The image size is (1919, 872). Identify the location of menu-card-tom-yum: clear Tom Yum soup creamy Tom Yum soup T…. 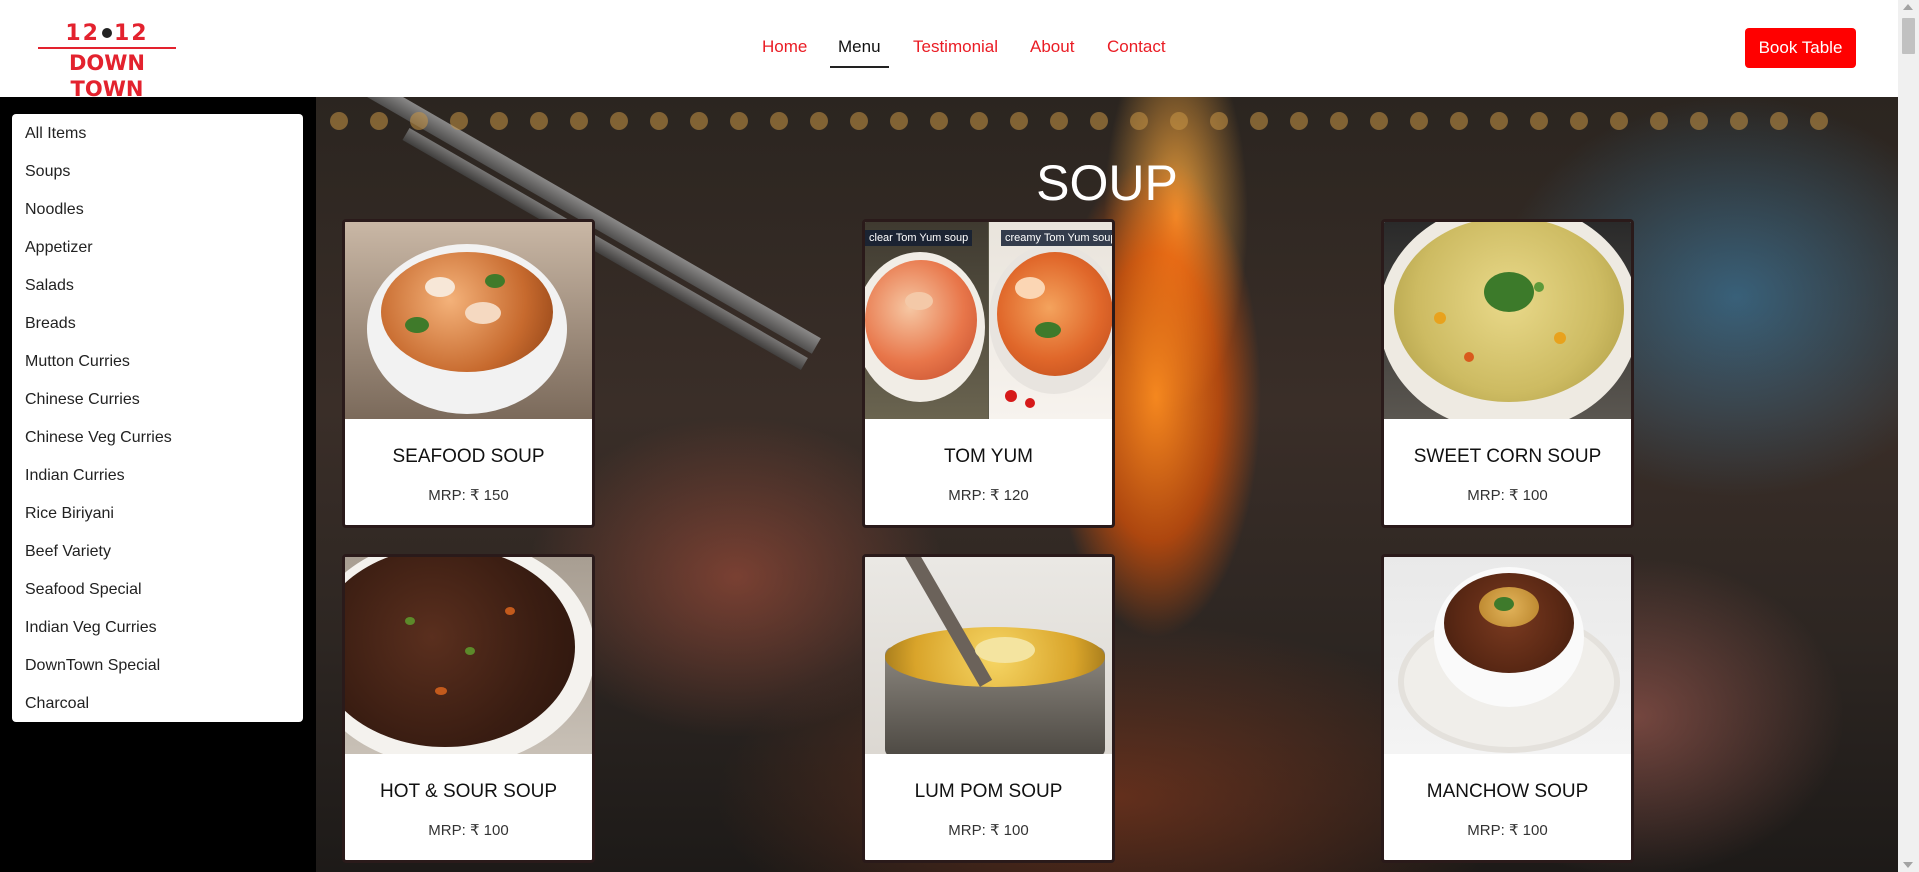
(988, 373).